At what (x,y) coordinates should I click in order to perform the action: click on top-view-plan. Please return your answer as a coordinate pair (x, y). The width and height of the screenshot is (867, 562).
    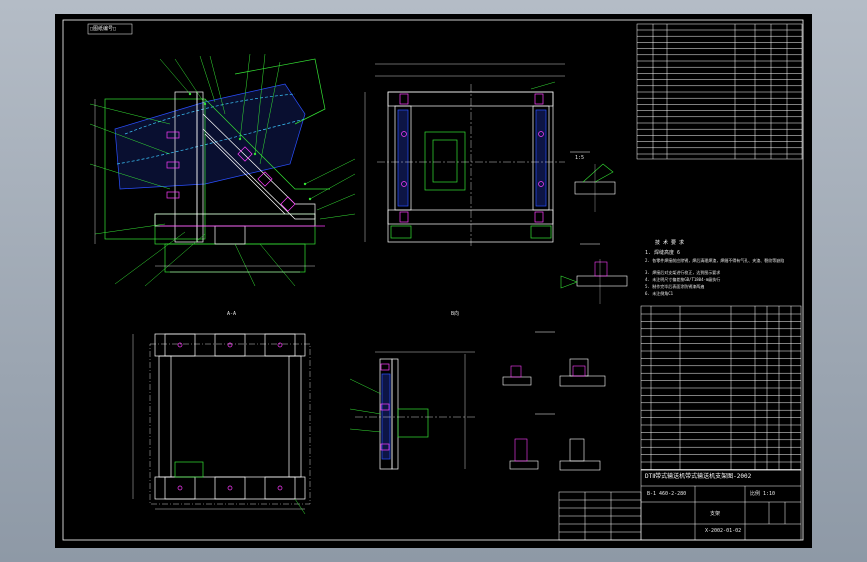
    Looking at the image, I should click on (464, 154).